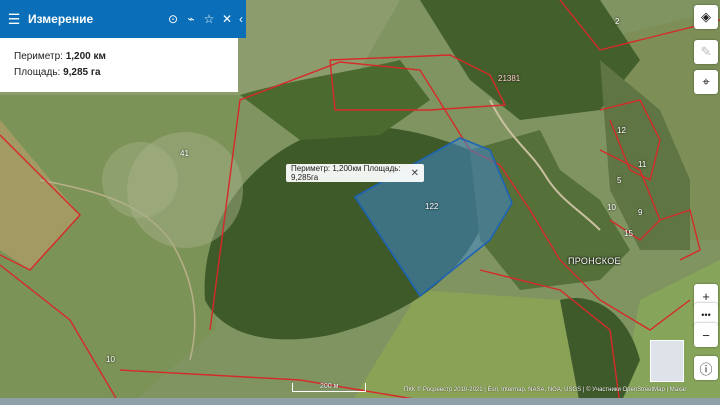 Image resolution: width=720 pixels, height=405 pixels. Describe the element at coordinates (82, 72) in the screenshot. I see `area-value: 9,285 га` at that location.